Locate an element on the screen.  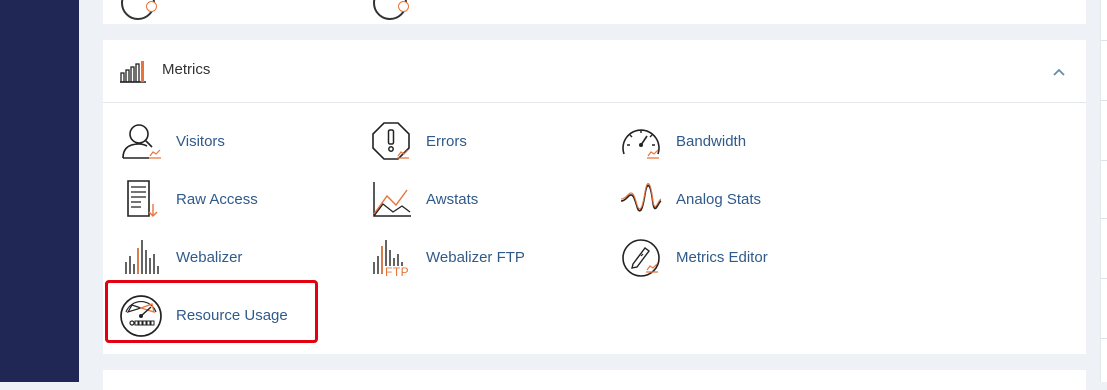
previous-panel is located at coordinates (594, 12).